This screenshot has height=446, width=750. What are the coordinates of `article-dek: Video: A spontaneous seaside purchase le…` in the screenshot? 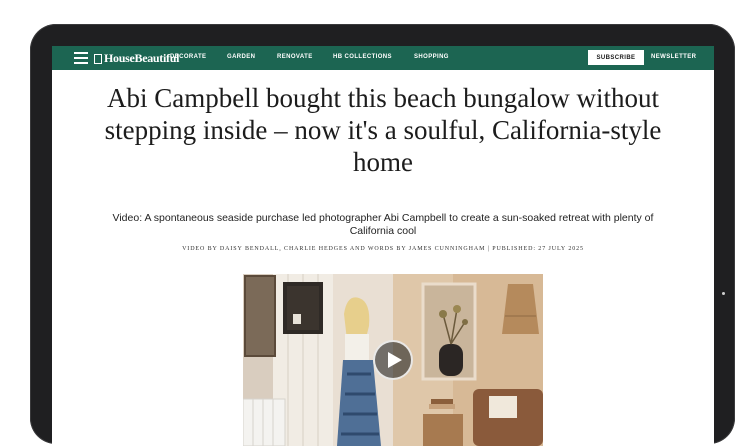 It's located at (383, 224).